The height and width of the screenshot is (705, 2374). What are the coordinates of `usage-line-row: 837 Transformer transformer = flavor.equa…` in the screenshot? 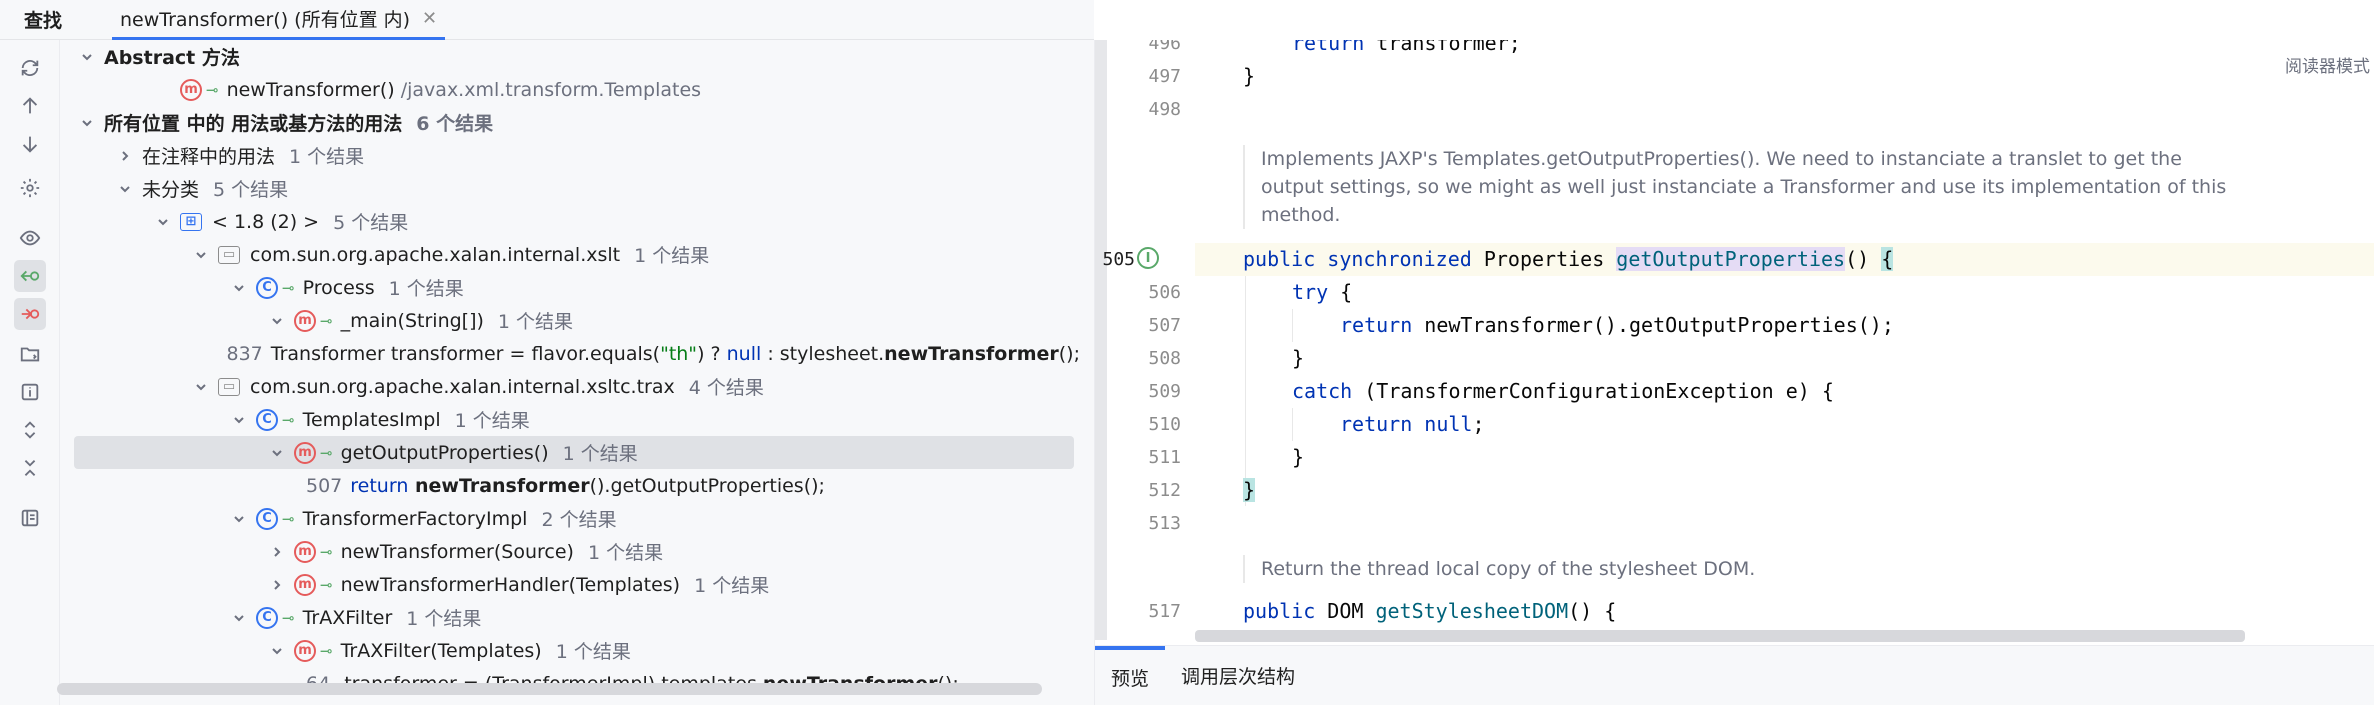 It's located at (570, 353).